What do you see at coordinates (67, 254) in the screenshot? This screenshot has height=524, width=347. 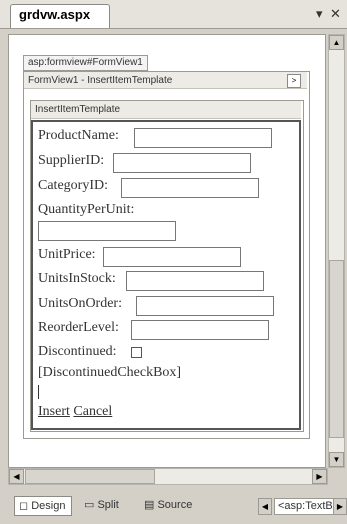 I see `field-label-unitprice: UnitPrice:` at bounding box center [67, 254].